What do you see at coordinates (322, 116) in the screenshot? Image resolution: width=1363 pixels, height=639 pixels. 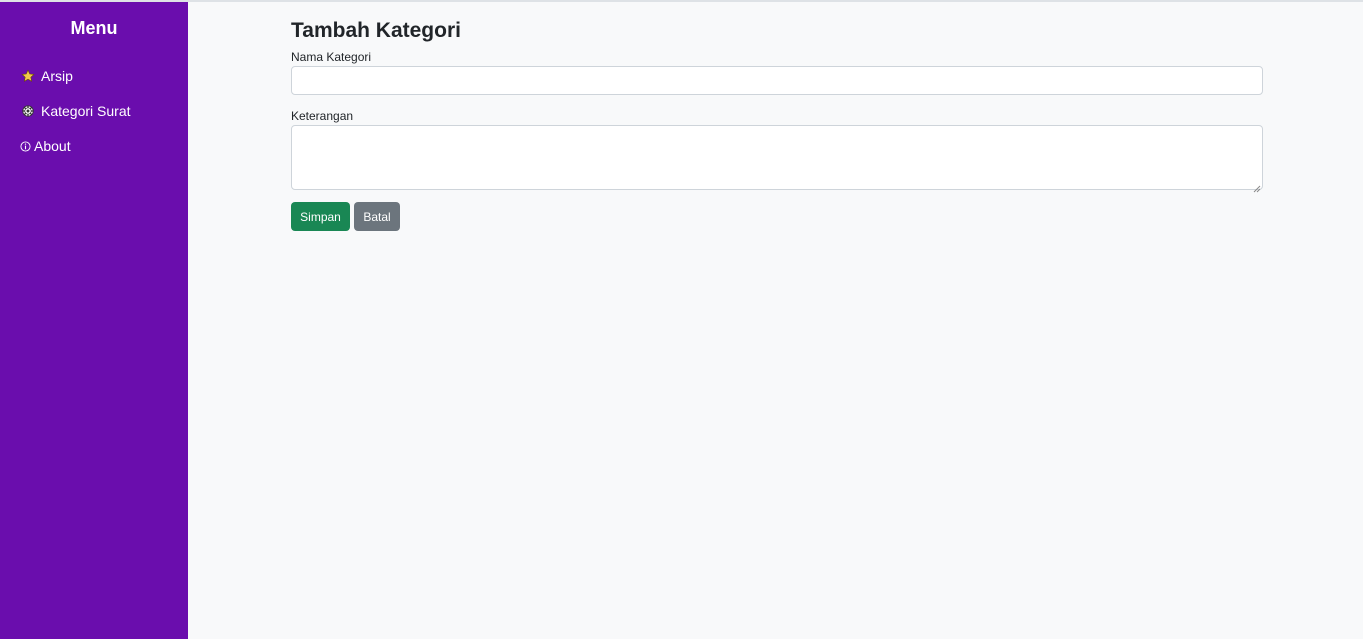 I see `keterangan-label: Keterangan` at bounding box center [322, 116].